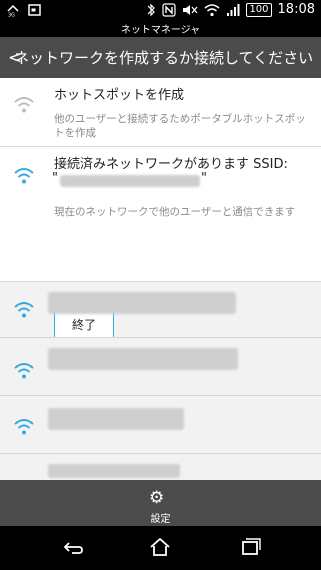 Image resolution: width=321 pixels, height=570 pixels. Describe the element at coordinates (72, 547) in the screenshot. I see `back-nav-icon` at that location.